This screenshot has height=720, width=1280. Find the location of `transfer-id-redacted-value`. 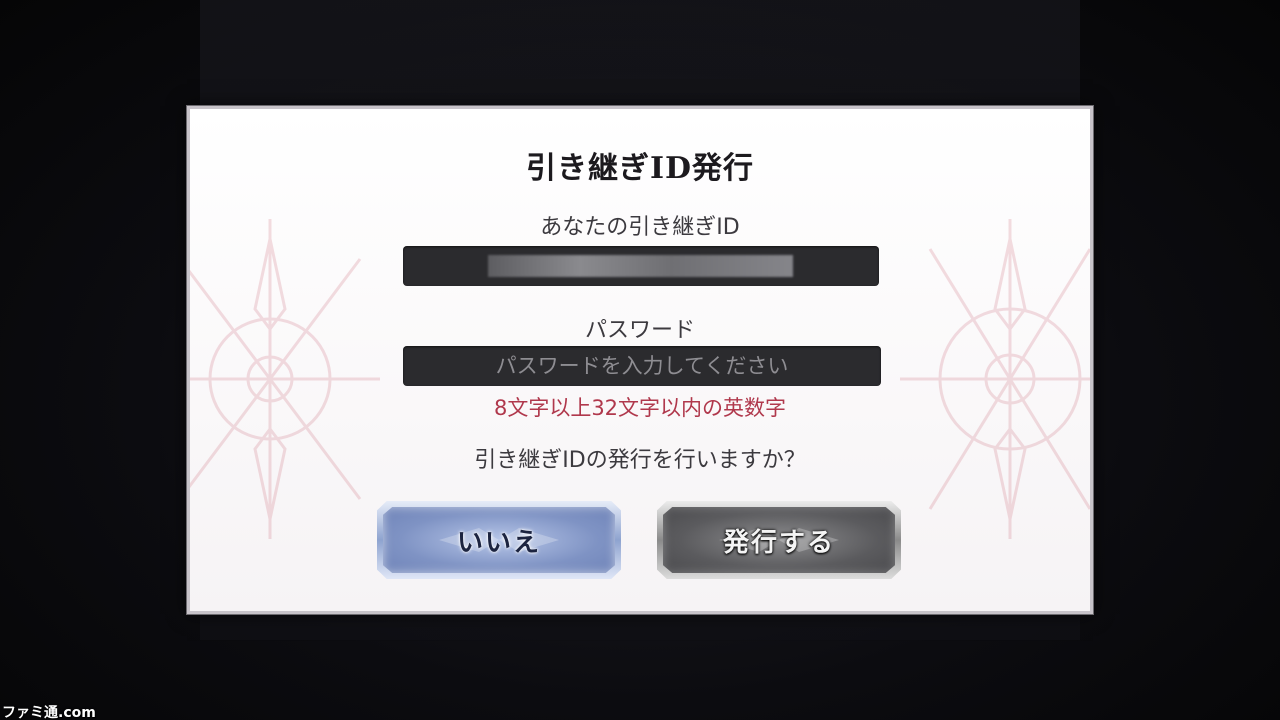

transfer-id-redacted-value is located at coordinates (640, 266).